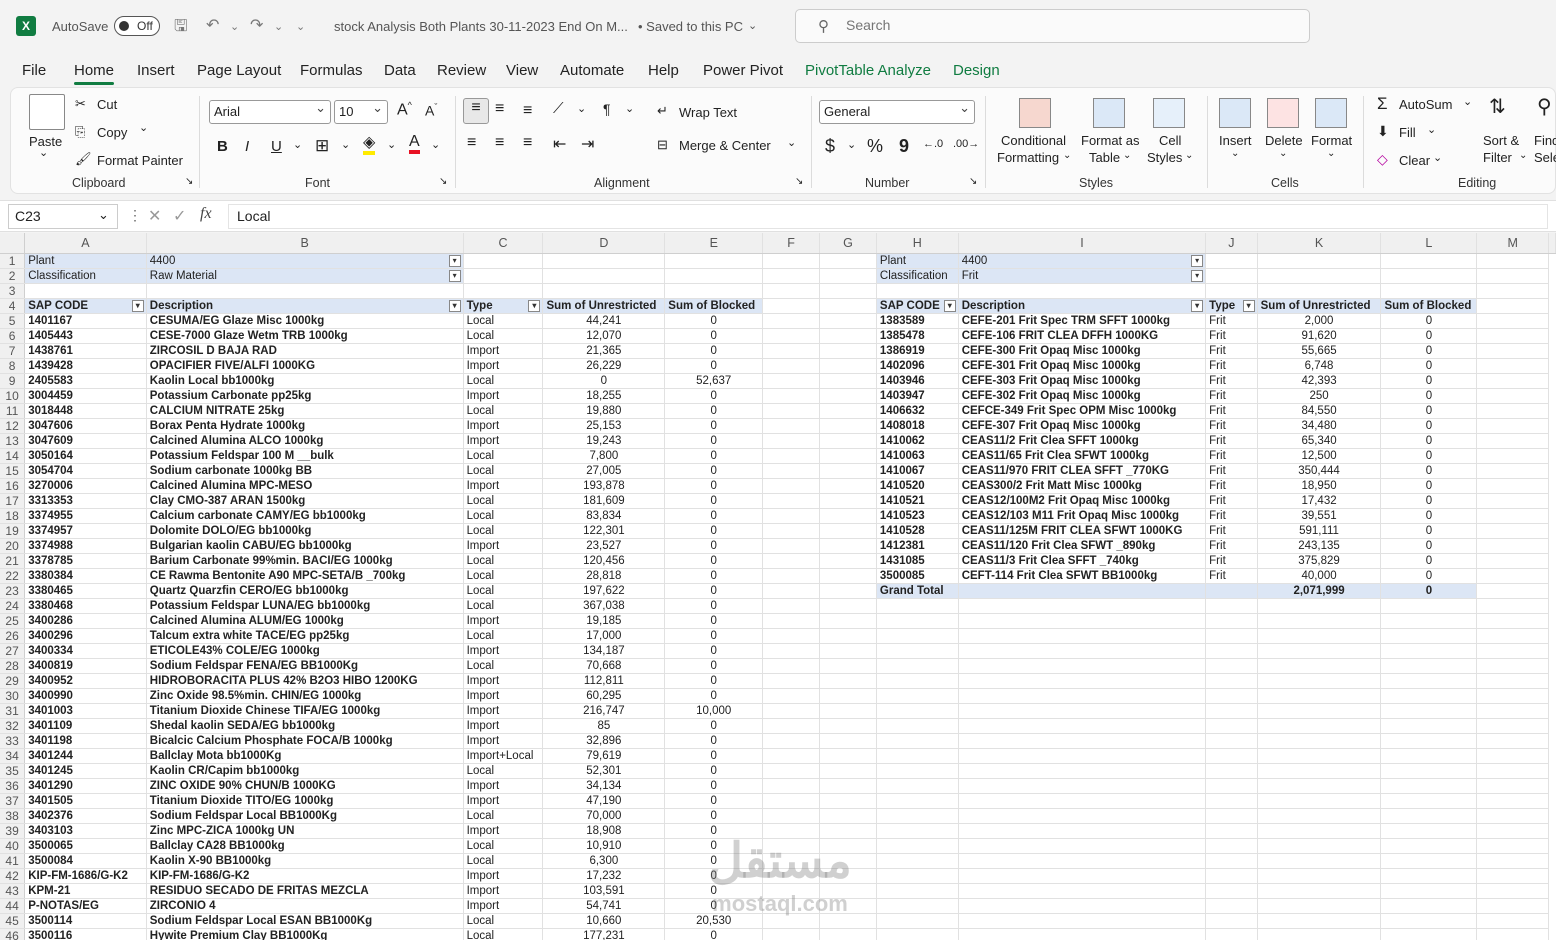 This screenshot has width=1556, height=940. Describe the element at coordinates (1189, 155) in the screenshot. I see `cell-styles-dropdown-icon: ⌄` at that location.